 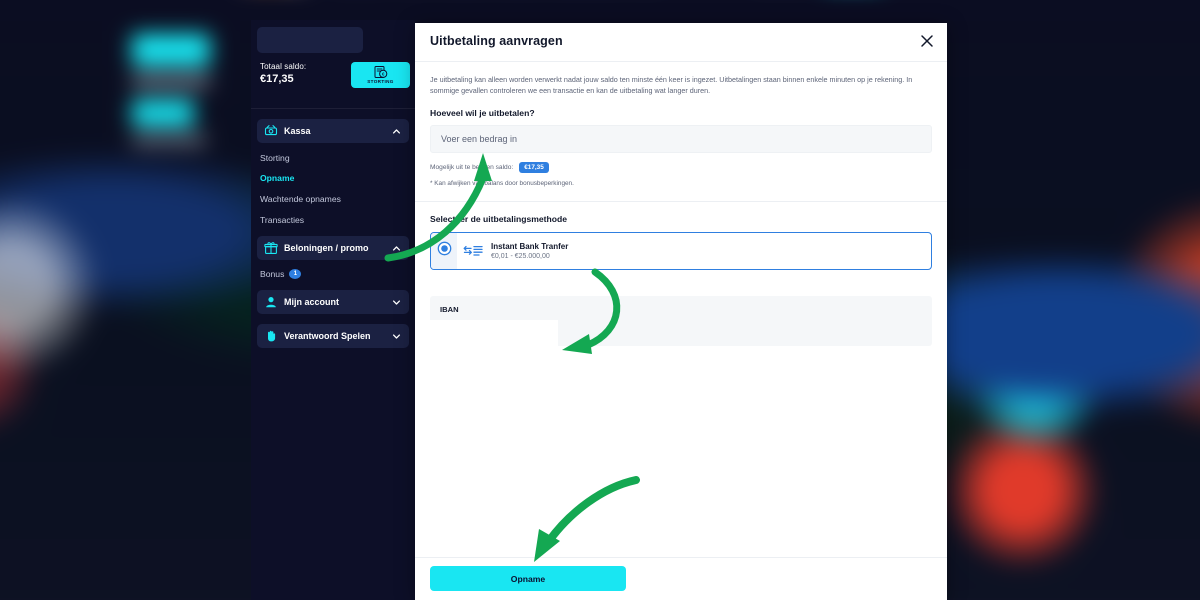 I want to click on payment-method-text: Instant Bank Tranfer €0,01 - €25.000,00, so click(x=529, y=251).